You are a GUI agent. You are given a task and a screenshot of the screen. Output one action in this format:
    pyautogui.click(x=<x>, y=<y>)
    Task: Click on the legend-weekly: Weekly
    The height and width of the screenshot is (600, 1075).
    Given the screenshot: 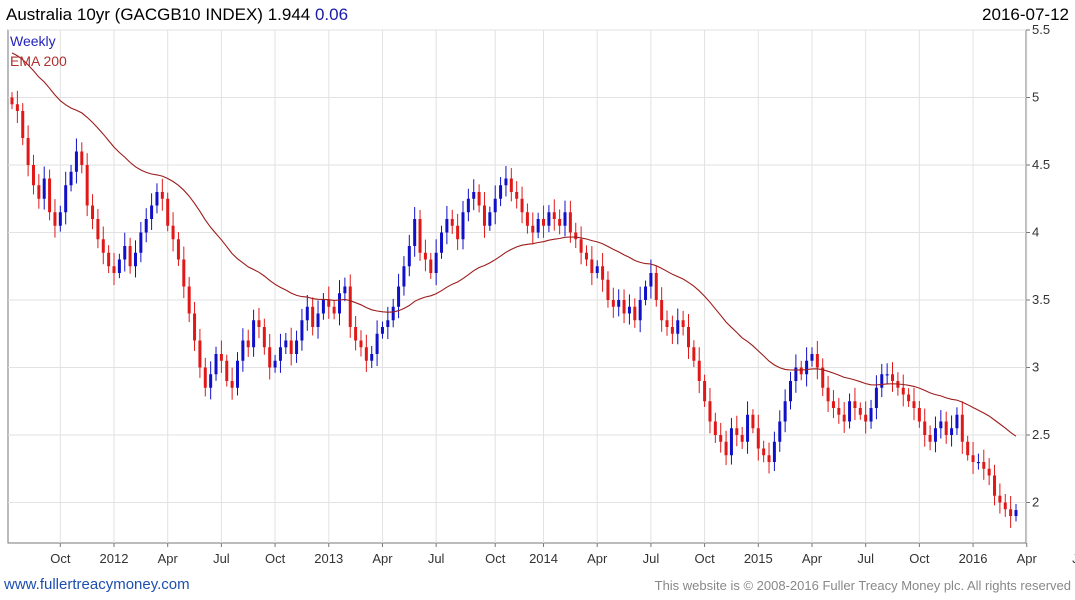 What is the action you would take?
    pyautogui.click(x=33, y=41)
    